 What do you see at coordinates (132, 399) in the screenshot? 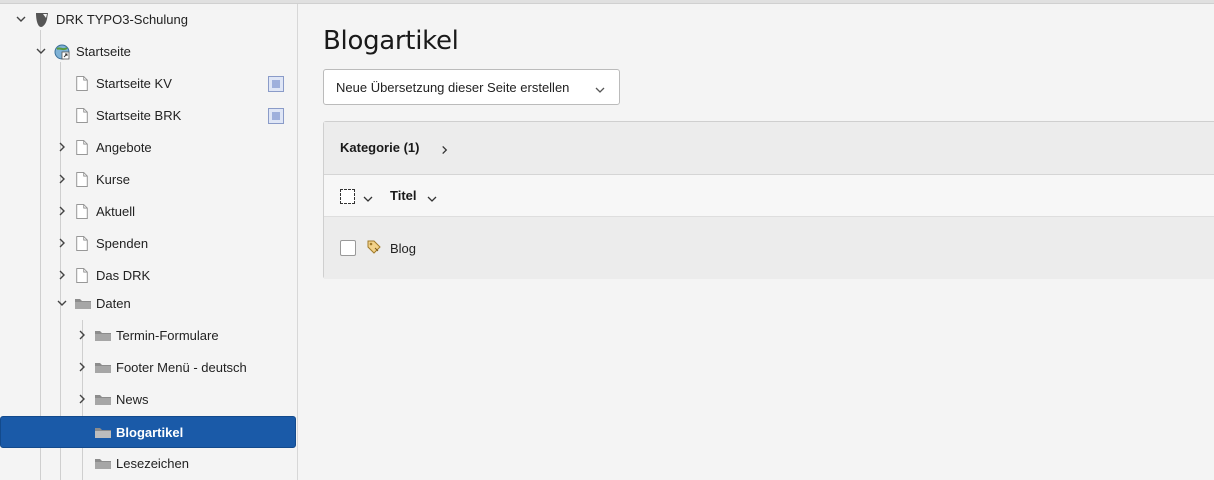
I see `tree-node-label: News` at bounding box center [132, 399].